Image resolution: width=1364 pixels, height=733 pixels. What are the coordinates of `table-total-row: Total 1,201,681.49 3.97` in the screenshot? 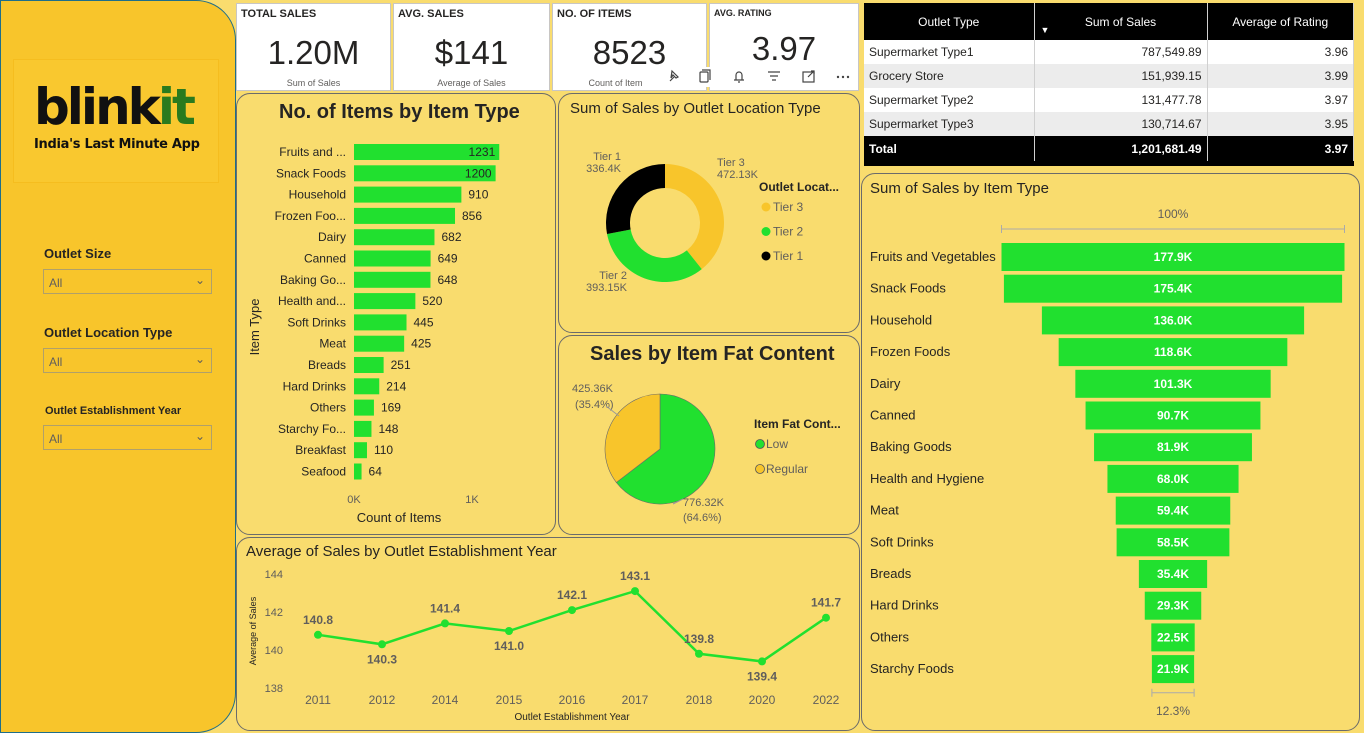 It's located at (1109, 148).